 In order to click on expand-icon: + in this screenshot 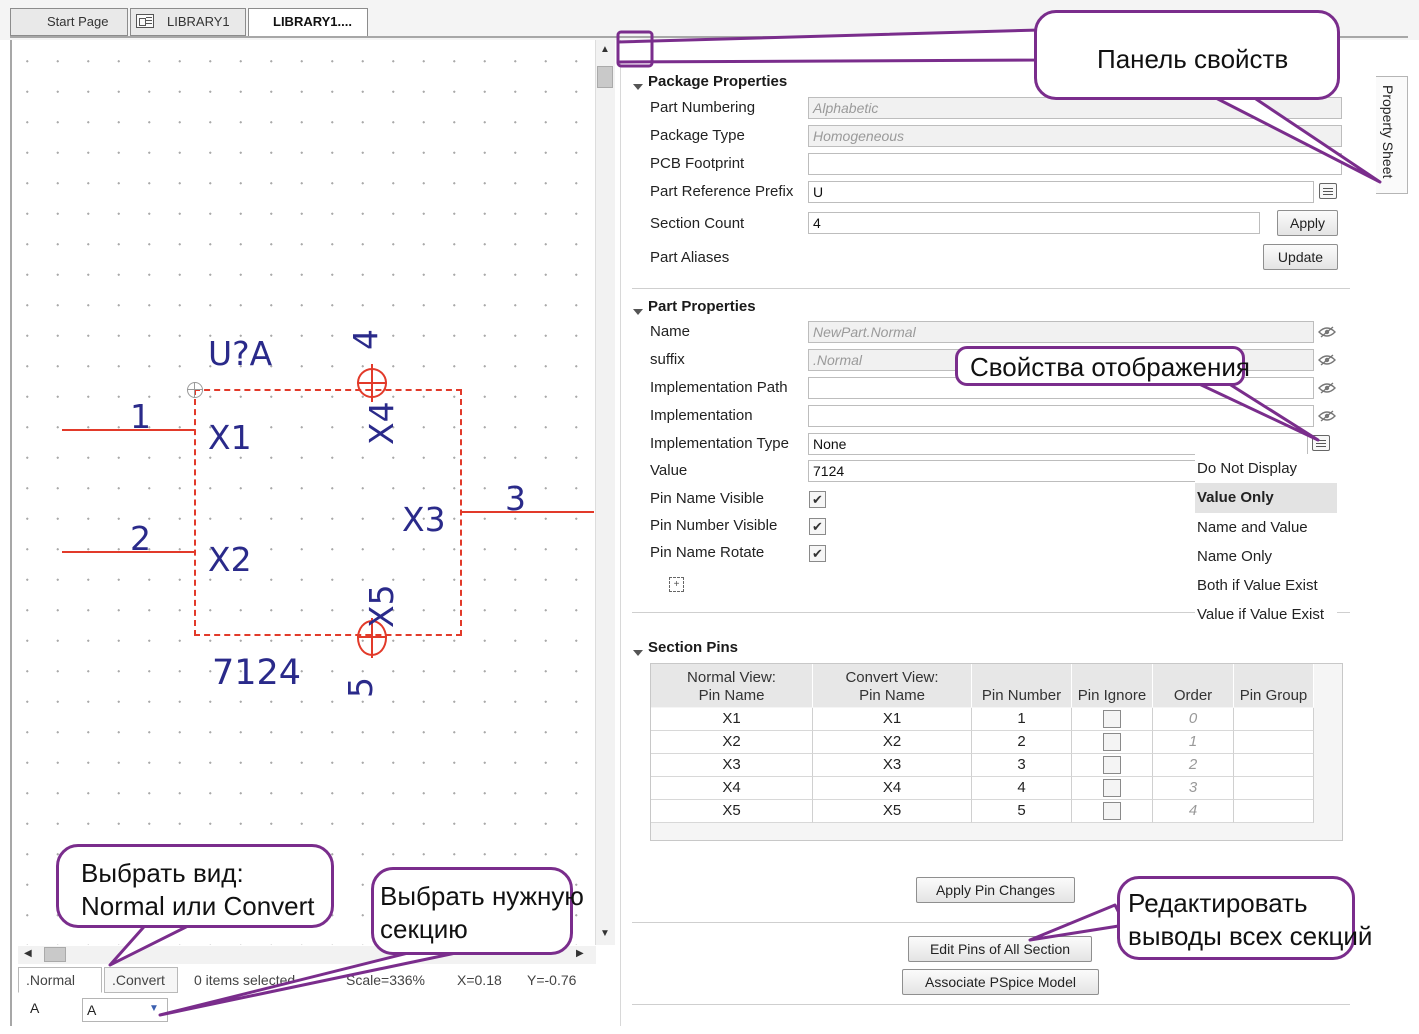, I will do `click(676, 584)`.